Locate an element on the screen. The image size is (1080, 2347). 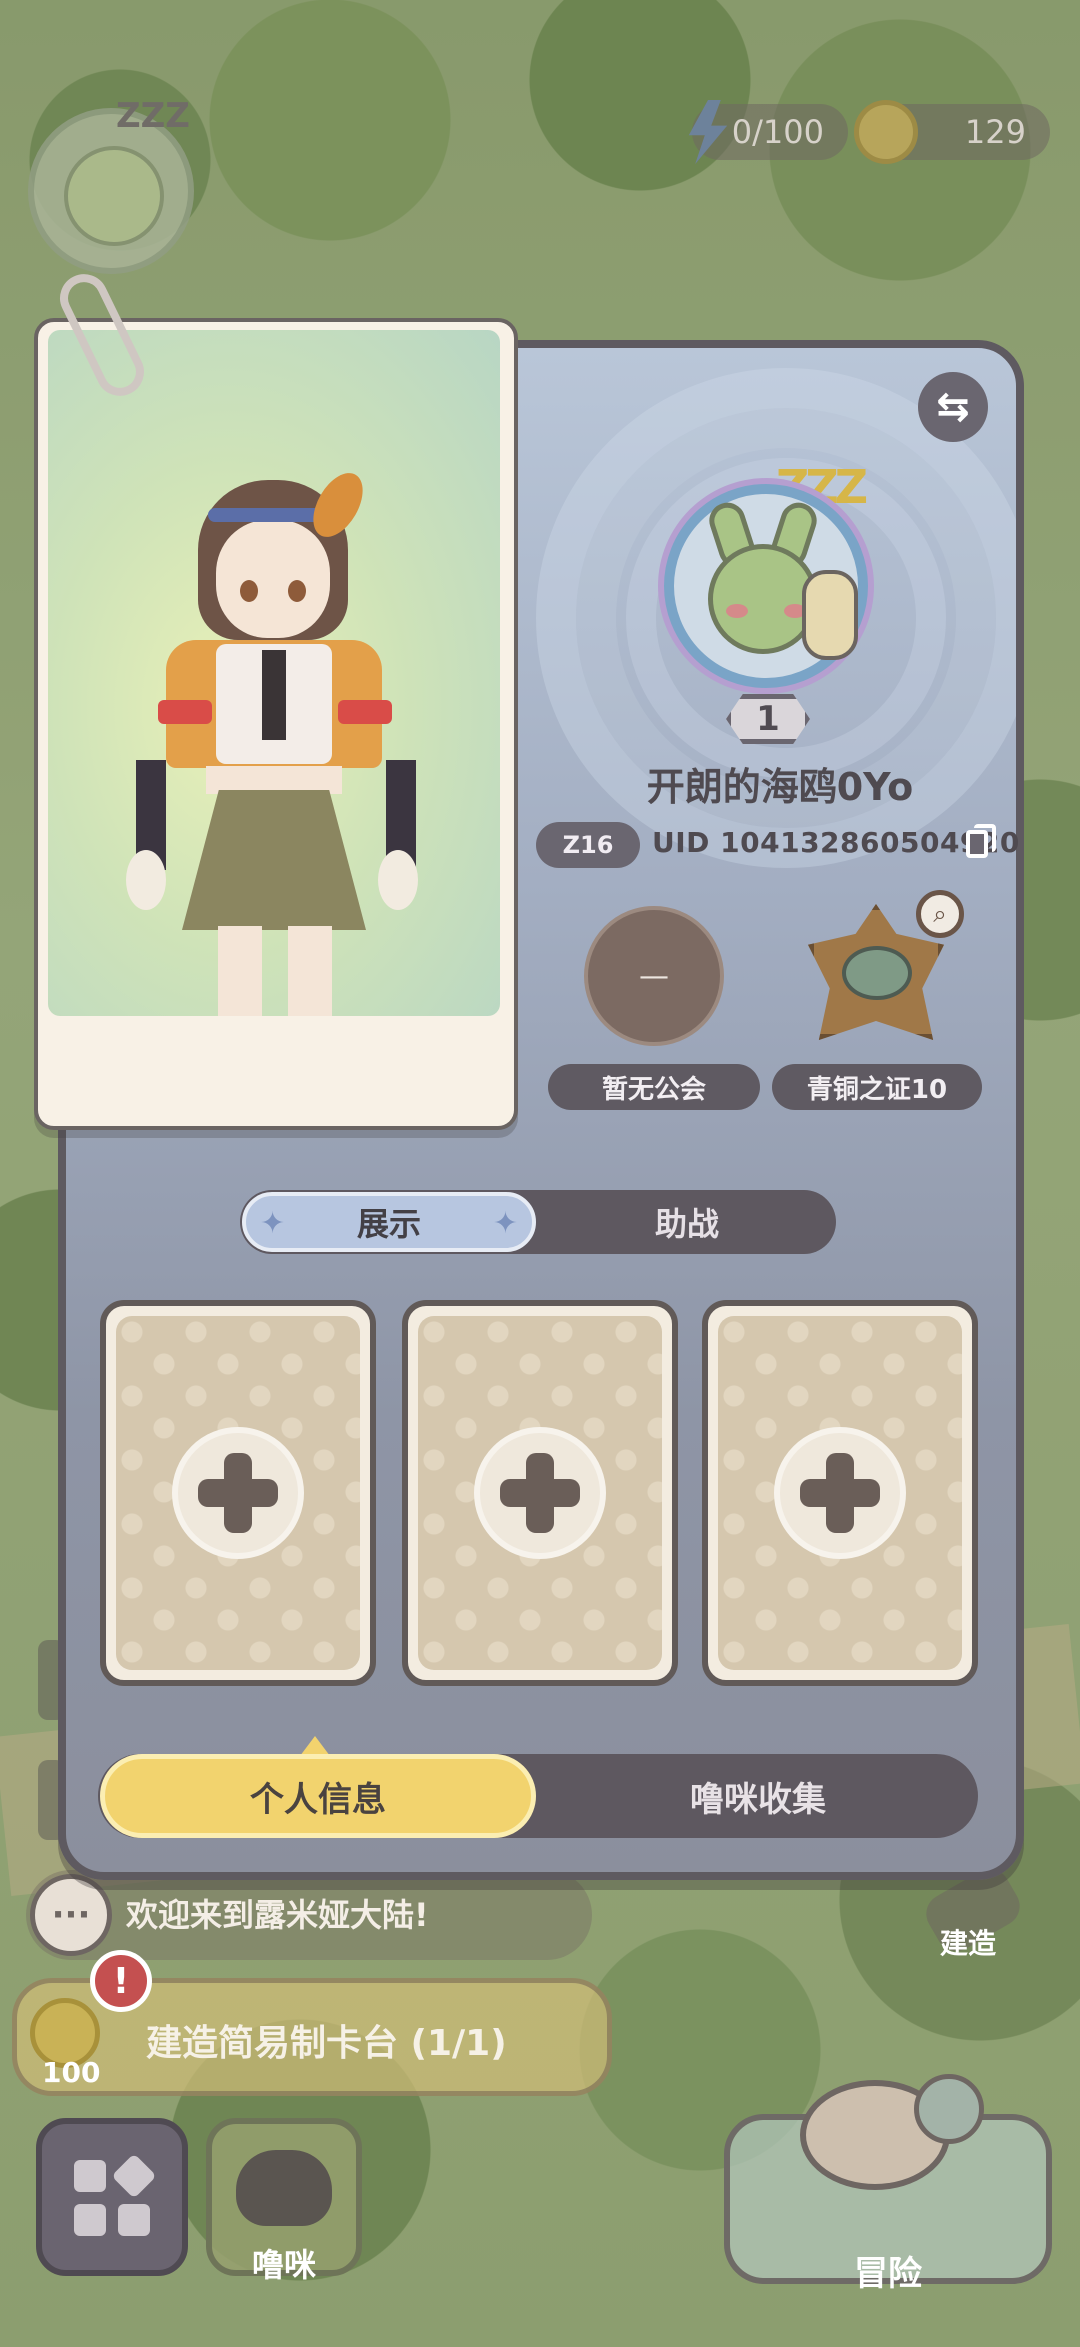
server-tag: Z16 is located at coordinates (588, 845).